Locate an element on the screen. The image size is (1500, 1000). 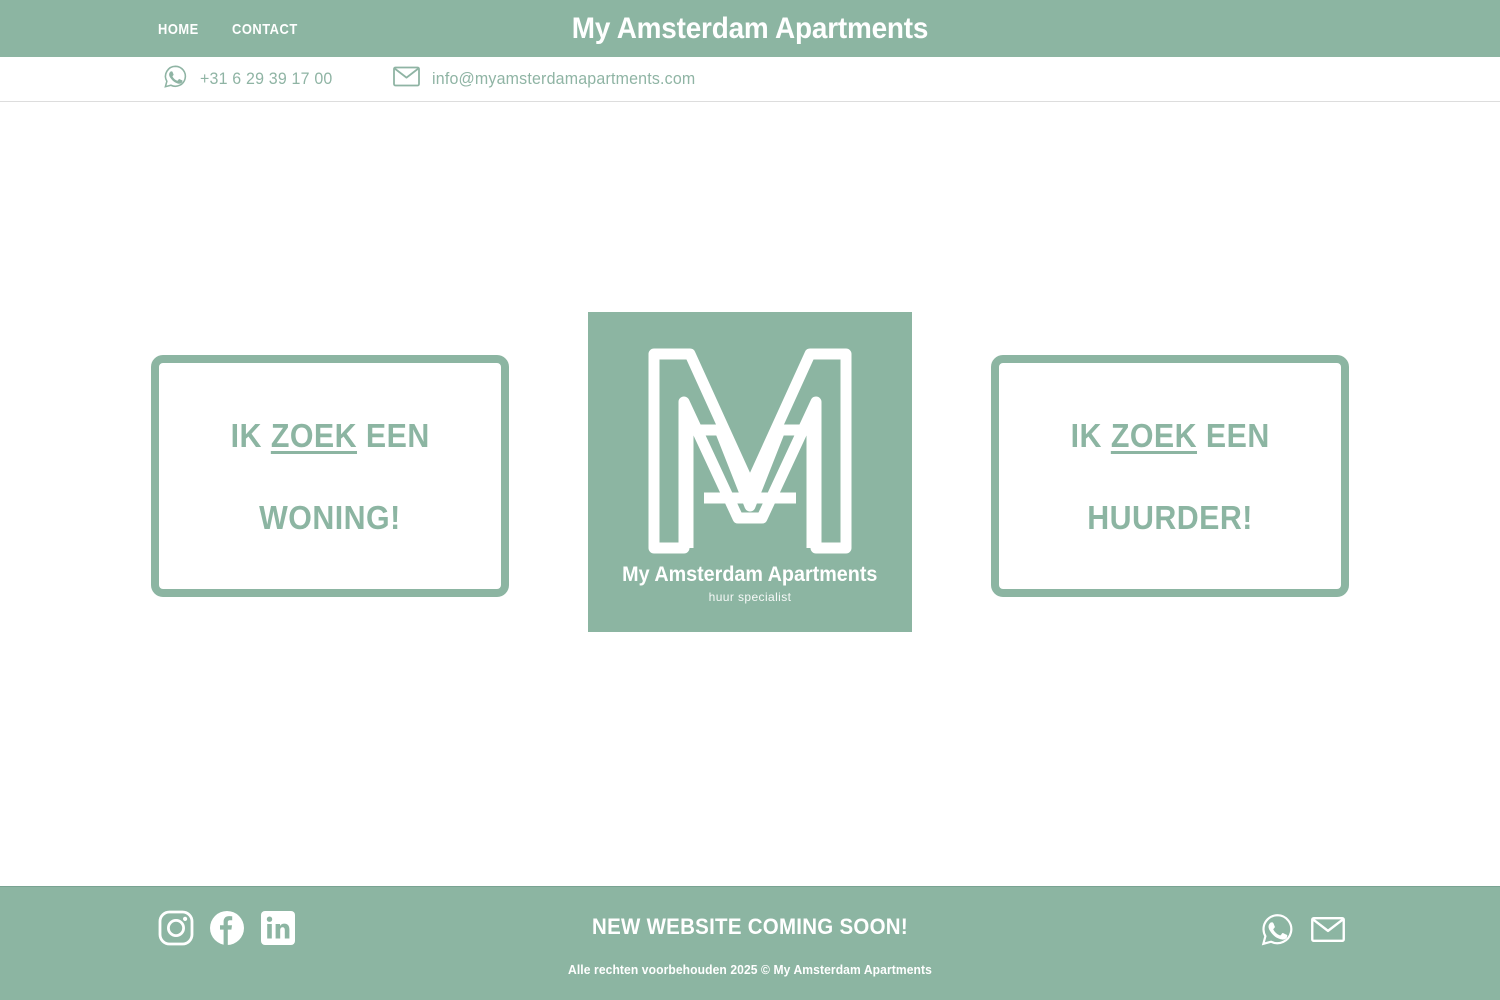
cta-right-line1: IK ZOEK EEN is located at coordinates (1169, 435).